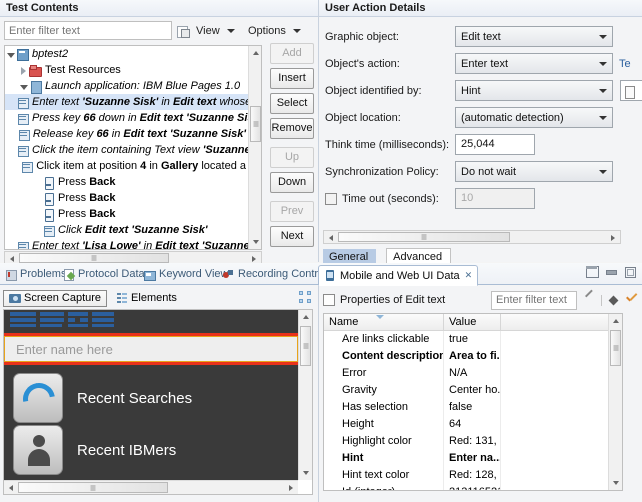 This screenshot has height=502, width=642. I want to click on filter-input, so click(88, 30).